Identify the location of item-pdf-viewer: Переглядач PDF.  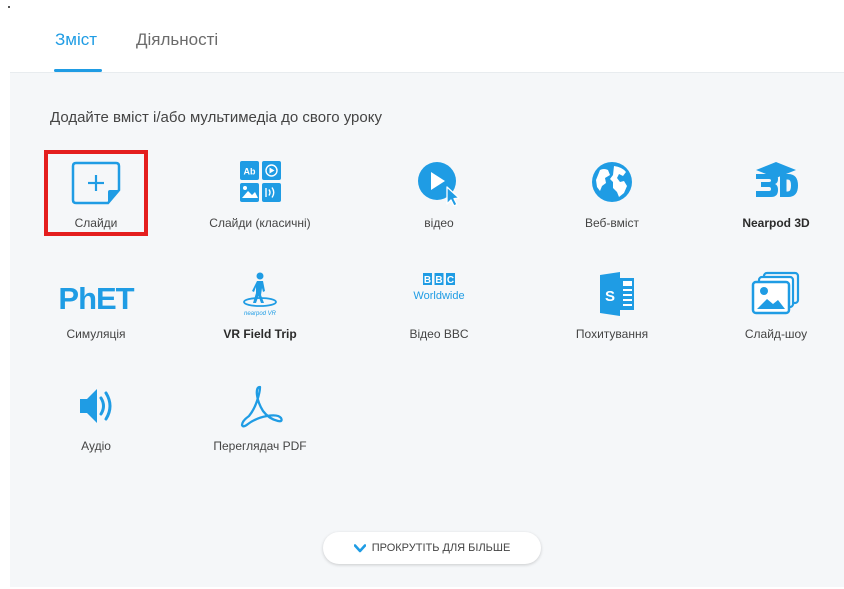
(260, 418).